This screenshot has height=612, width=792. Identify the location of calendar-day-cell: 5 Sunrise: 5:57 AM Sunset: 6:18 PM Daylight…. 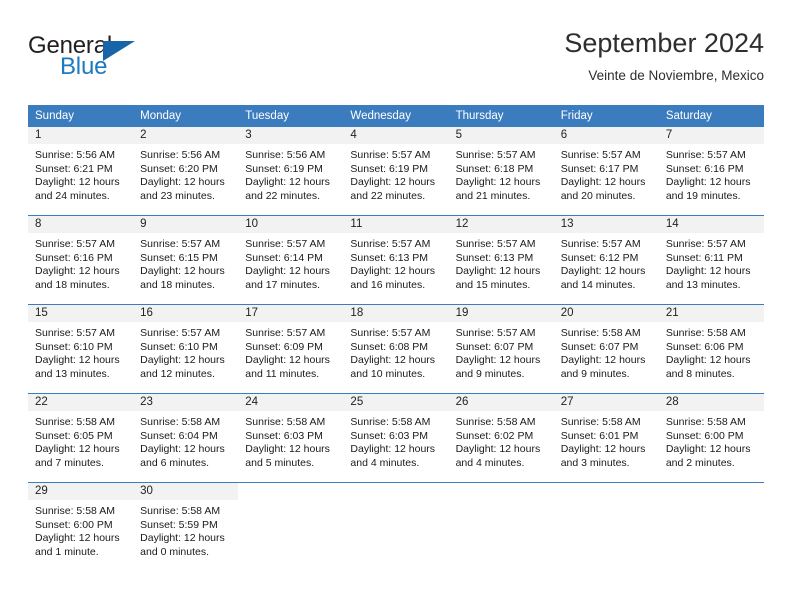
(501, 171).